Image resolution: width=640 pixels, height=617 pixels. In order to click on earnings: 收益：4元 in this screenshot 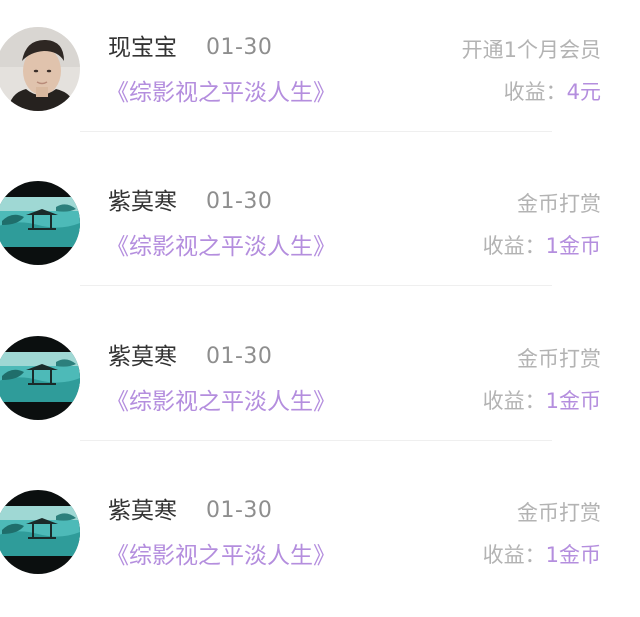, I will do `click(552, 92)`.